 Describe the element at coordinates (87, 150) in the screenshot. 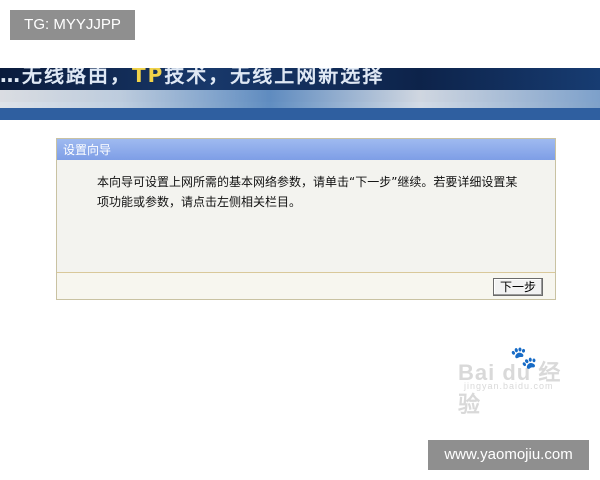

I see `wizard-title: 设置向导` at that location.